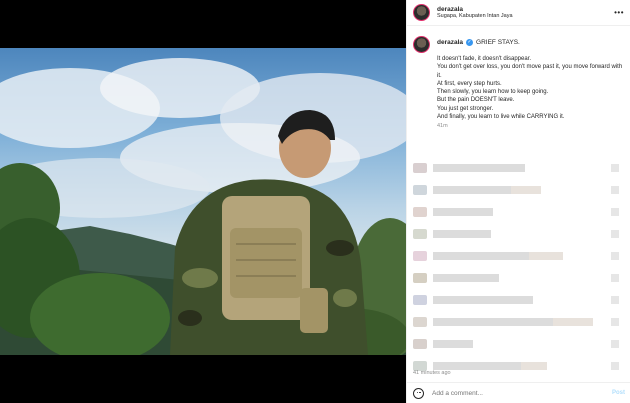 This screenshot has height=403, width=630. What do you see at coordinates (470, 42) in the screenshot?
I see `verified-icon: ✓` at bounding box center [470, 42].